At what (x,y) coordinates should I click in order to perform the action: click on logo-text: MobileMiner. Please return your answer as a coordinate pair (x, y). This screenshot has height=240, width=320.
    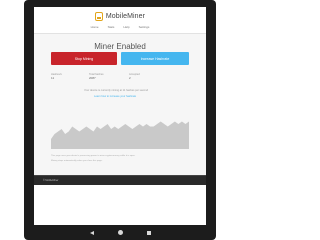
    Looking at the image, I should click on (125, 16).